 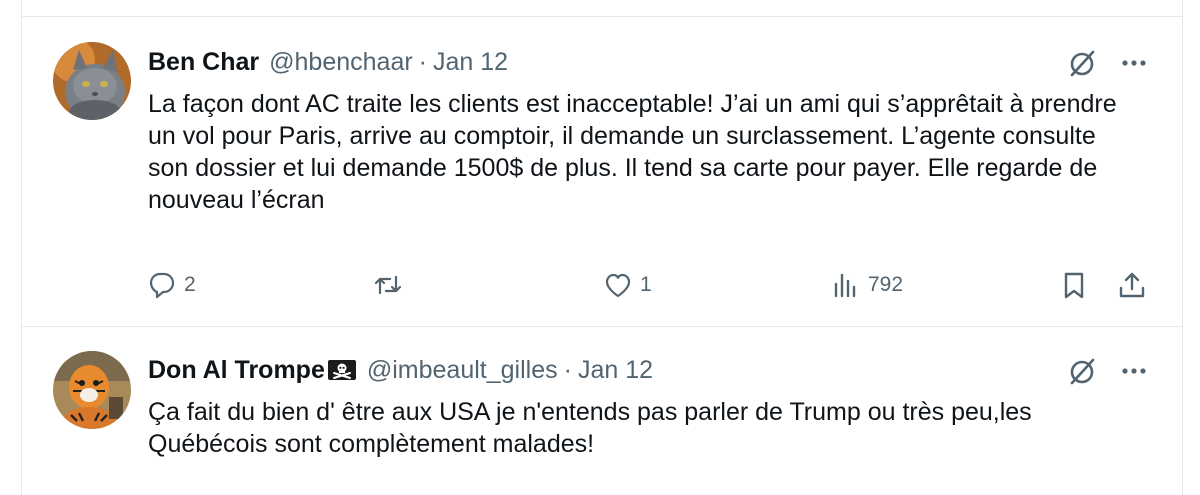 I want to click on reply-button: 2, so click(x=171, y=285).